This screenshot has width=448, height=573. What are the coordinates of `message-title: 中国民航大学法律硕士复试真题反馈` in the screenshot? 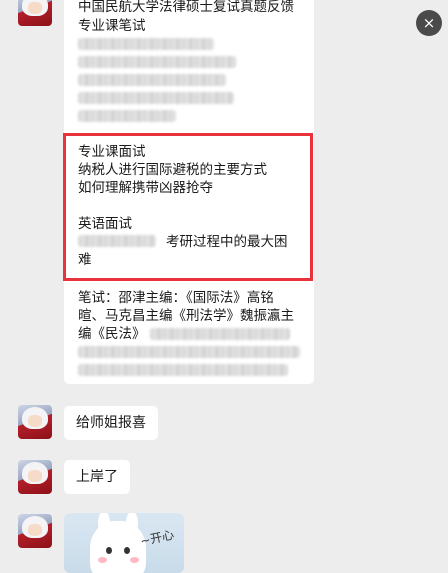 It's located at (186, 7).